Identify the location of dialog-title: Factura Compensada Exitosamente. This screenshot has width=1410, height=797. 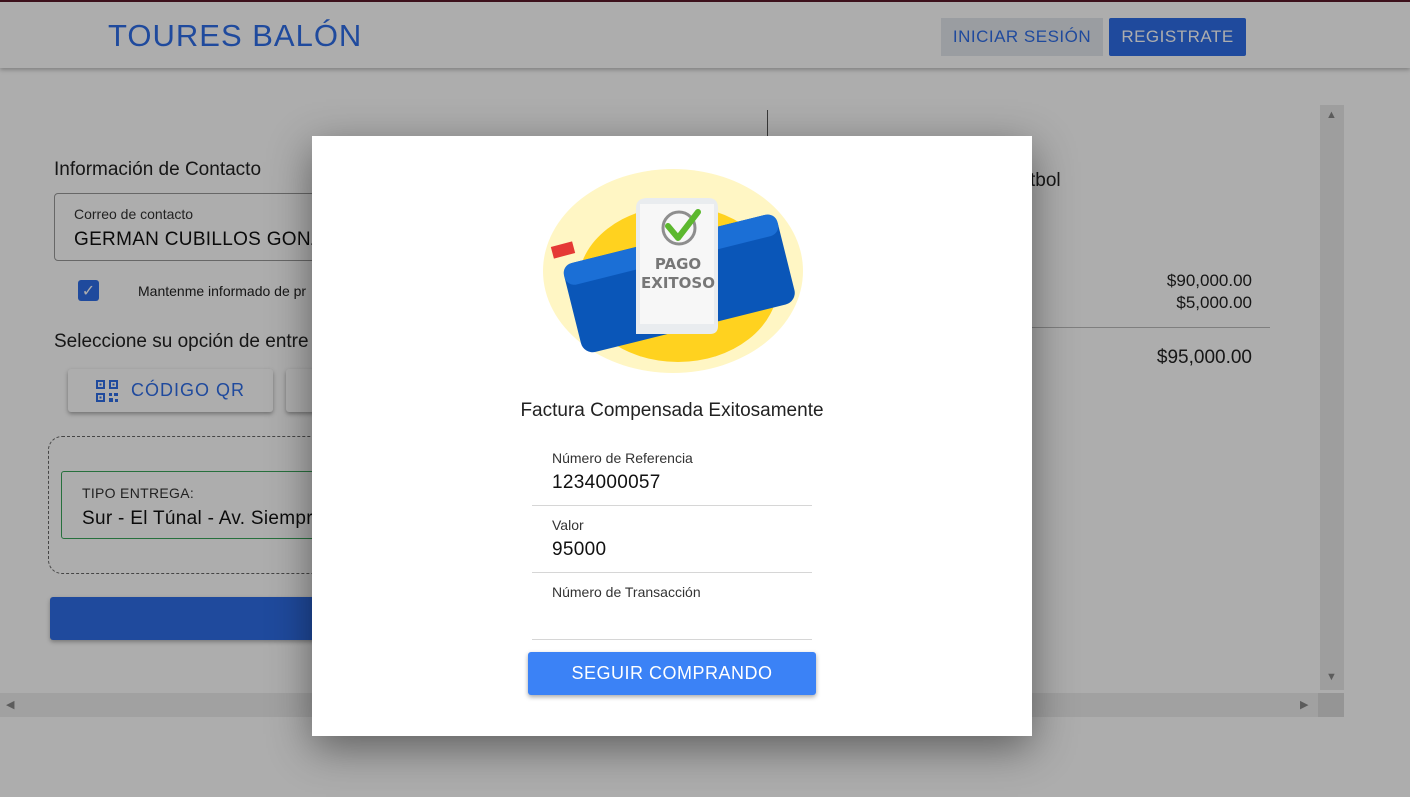
(672, 410).